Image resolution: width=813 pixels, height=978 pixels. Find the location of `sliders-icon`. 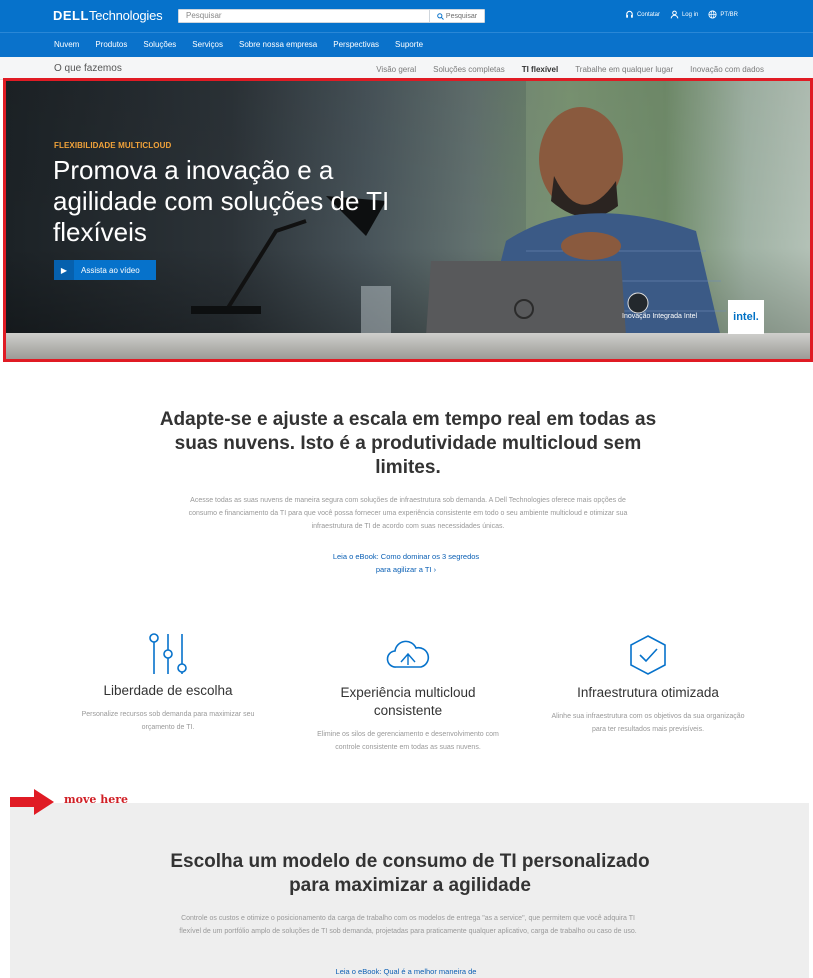

sliders-icon is located at coordinates (168, 653).